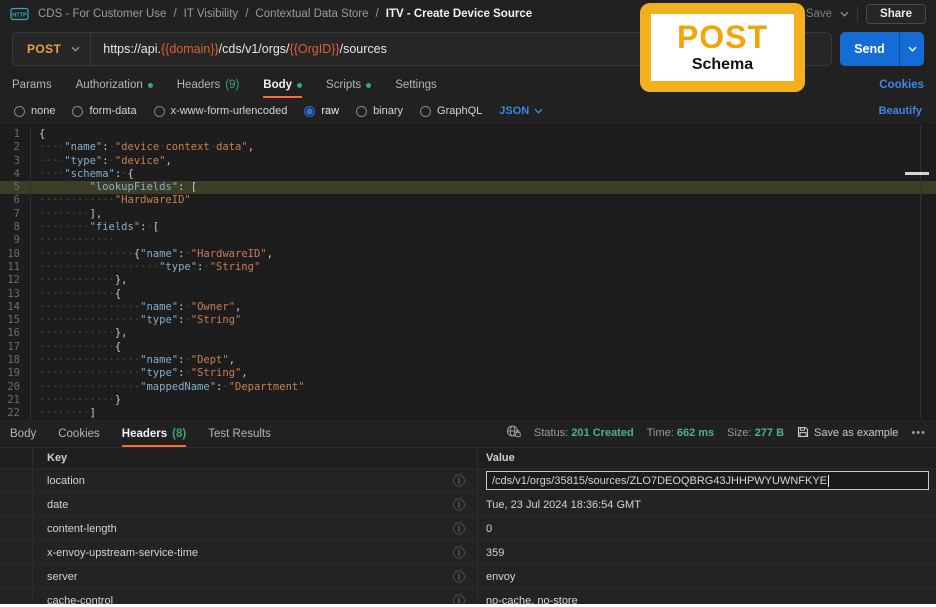  Describe the element at coordinates (468, 254) in the screenshot. I see `code-line: 10 ···············{"name":·"HardwareID",` at that location.